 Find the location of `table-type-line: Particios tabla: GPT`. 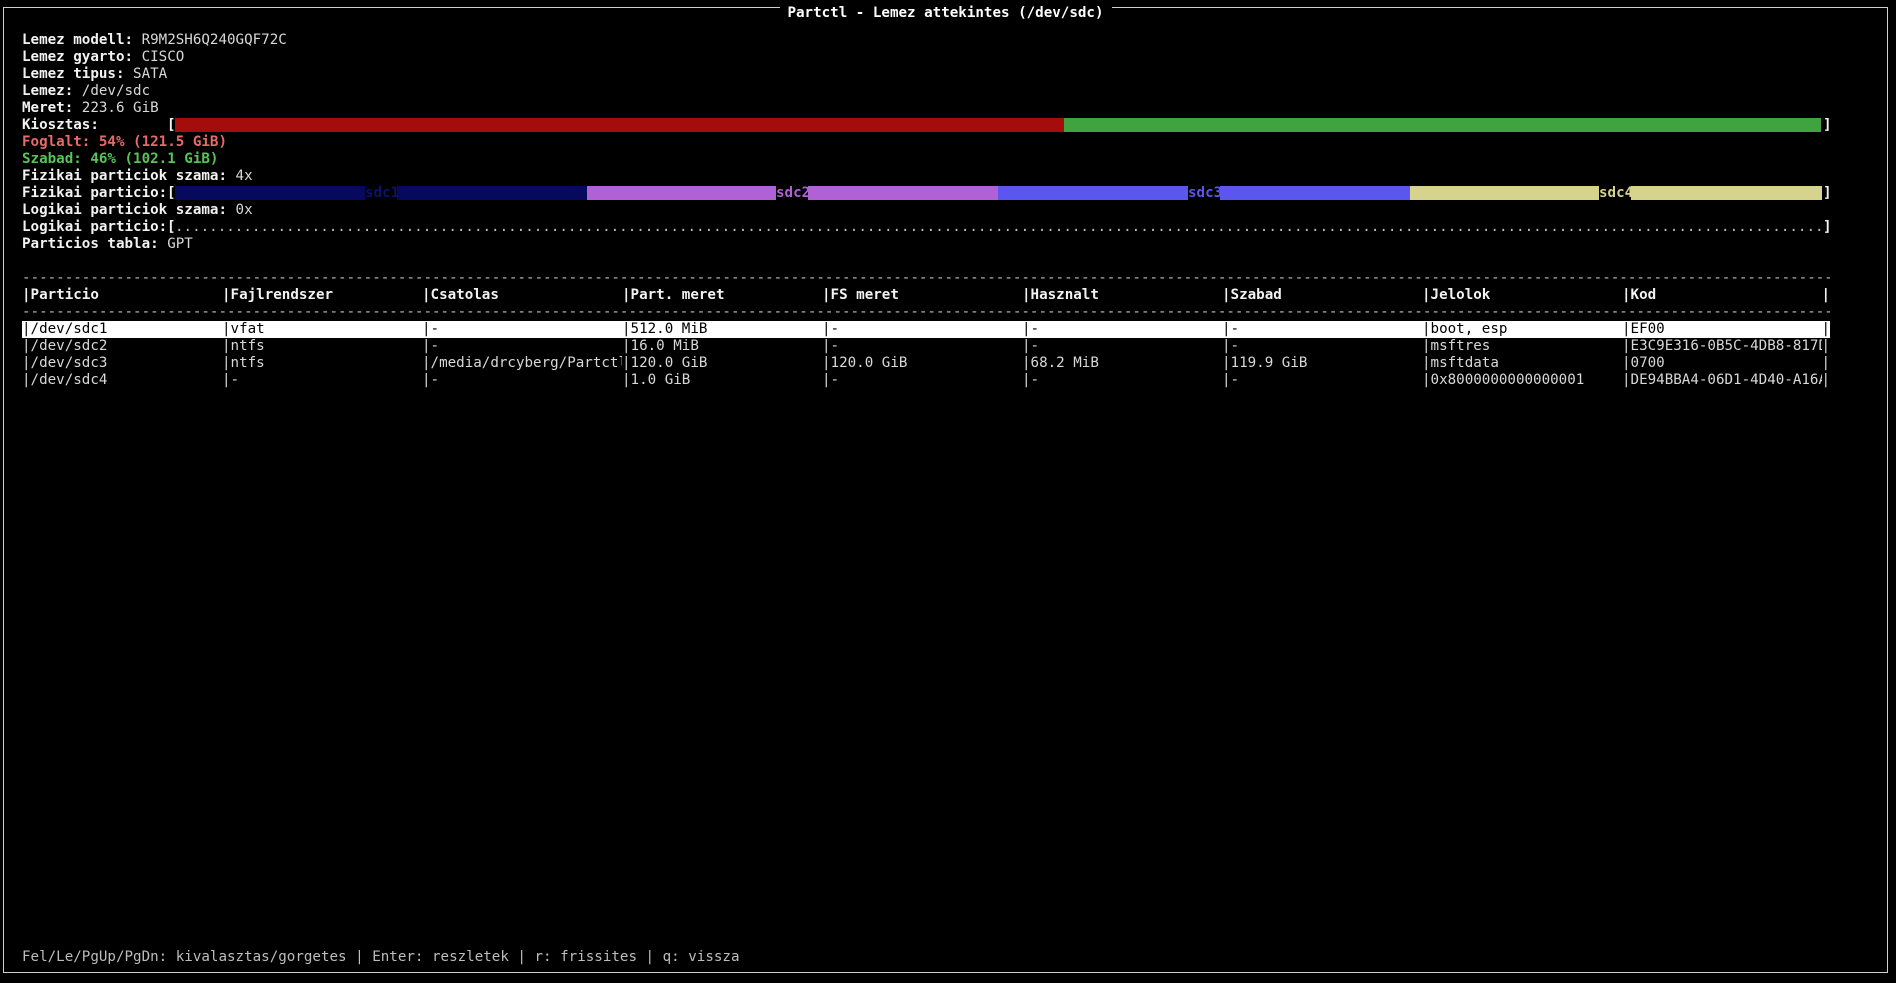

table-type-line: Particios tabla: GPT is located at coordinates (107, 244).